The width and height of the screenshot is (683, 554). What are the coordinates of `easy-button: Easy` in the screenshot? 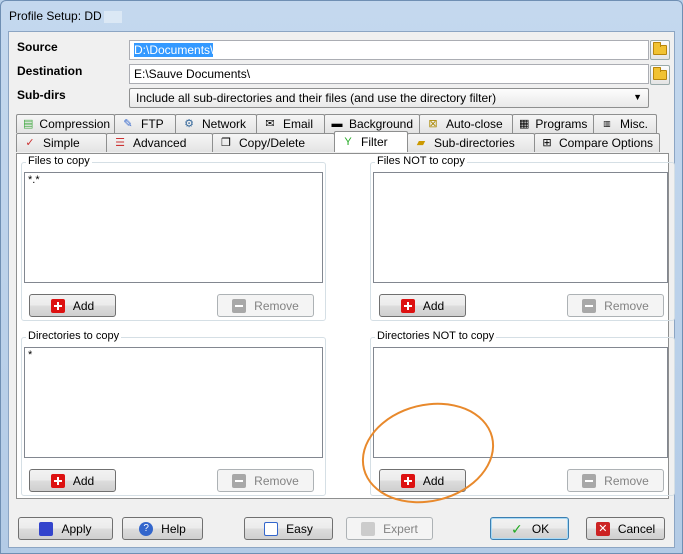 It's located at (288, 528).